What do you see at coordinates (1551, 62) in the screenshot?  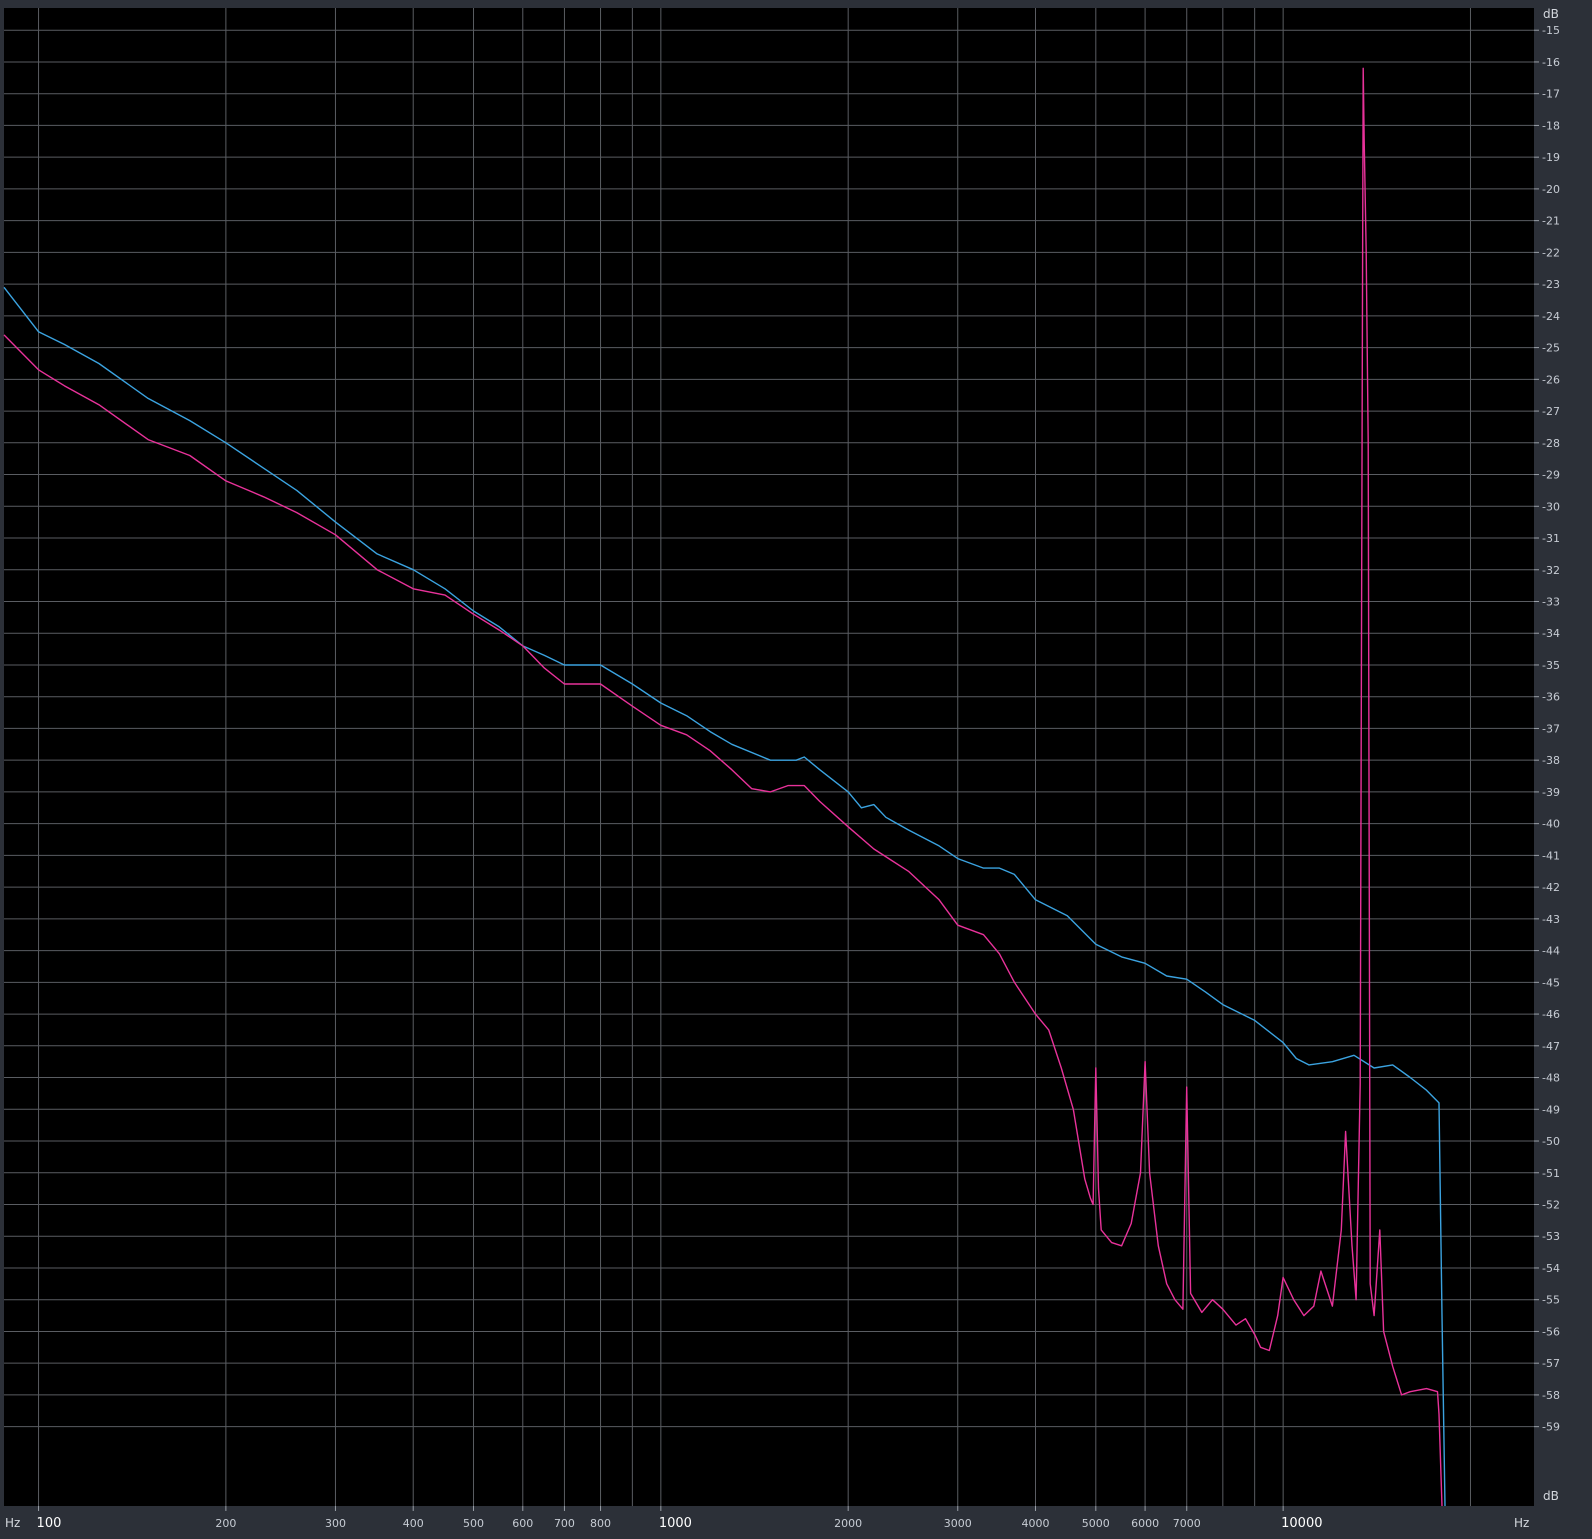 I see `y-tick-label: -16` at bounding box center [1551, 62].